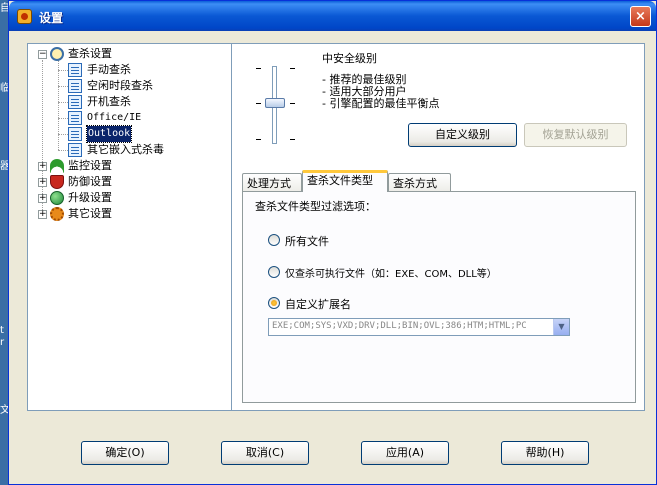  What do you see at coordinates (545, 453) in the screenshot?
I see `help-button: 帮助(H)` at bounding box center [545, 453].